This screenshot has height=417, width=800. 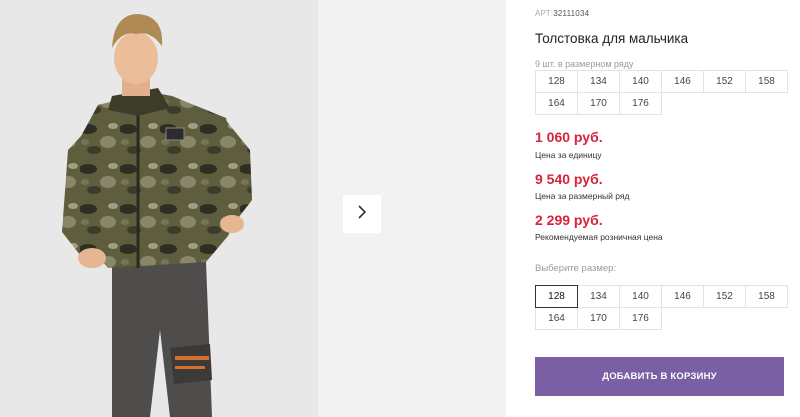 I want to click on article-prefix: АРТ:, so click(x=544, y=13).